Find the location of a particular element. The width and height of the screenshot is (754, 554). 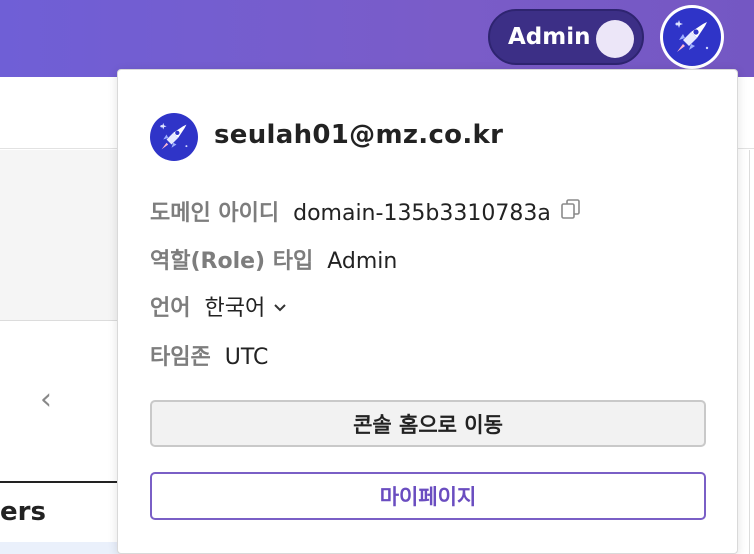

user-avatar-button is located at coordinates (692, 37).